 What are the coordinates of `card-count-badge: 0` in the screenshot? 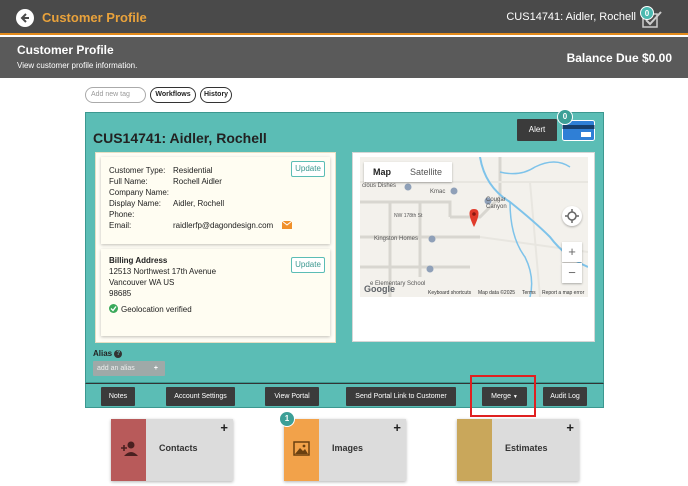 It's located at (565, 117).